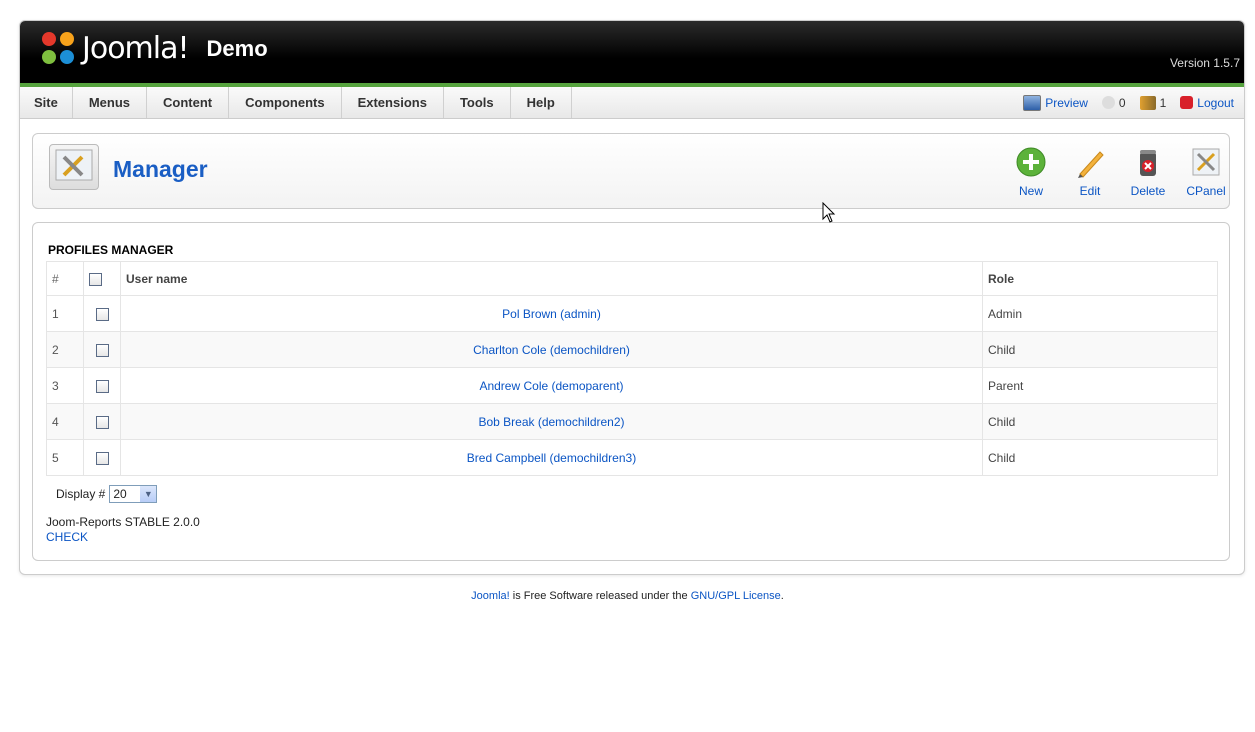 This screenshot has width=1255, height=732. I want to click on delete-button: Delete, so click(1148, 172).